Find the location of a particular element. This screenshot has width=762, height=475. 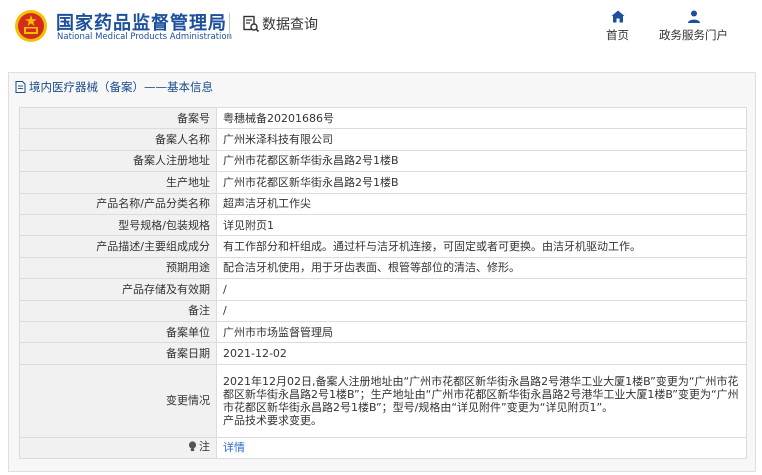

field-value: 广州米泽科技有限公司 is located at coordinates (481, 139).